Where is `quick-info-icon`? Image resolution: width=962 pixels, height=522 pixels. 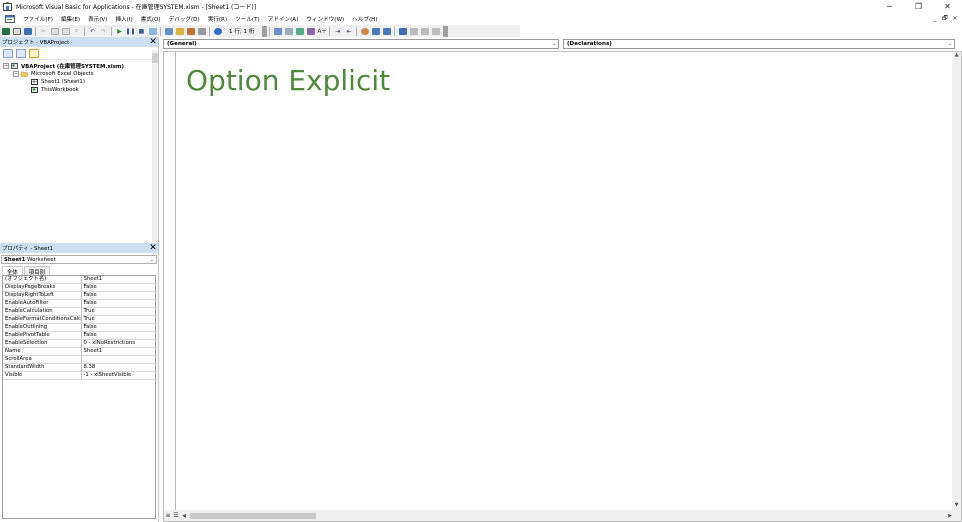 quick-info-icon is located at coordinates (299, 31).